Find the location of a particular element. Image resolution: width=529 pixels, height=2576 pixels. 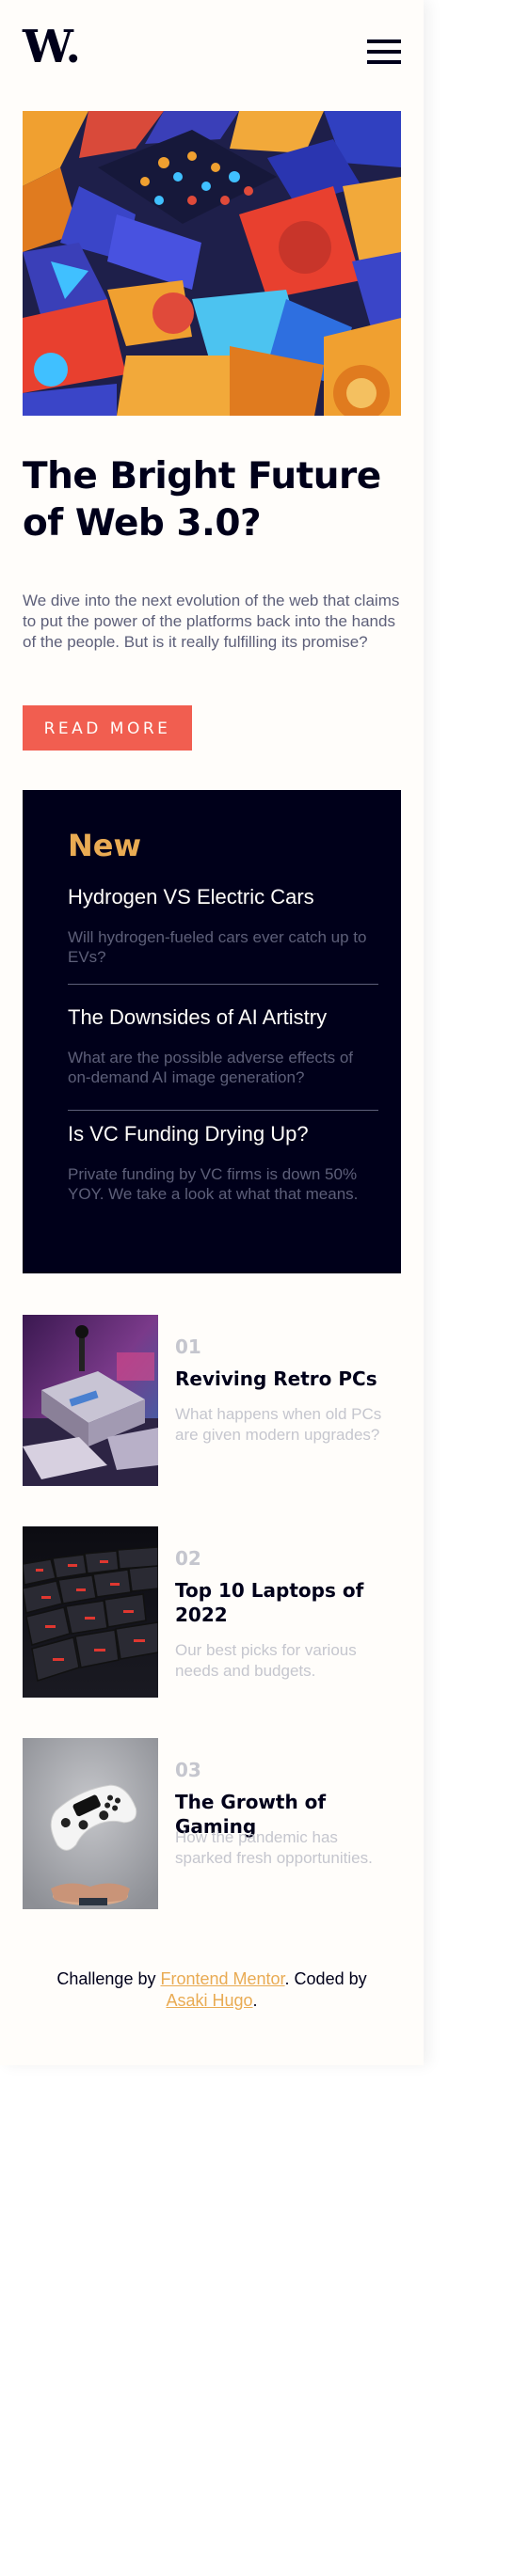

new-section-title: New is located at coordinates (105, 845).